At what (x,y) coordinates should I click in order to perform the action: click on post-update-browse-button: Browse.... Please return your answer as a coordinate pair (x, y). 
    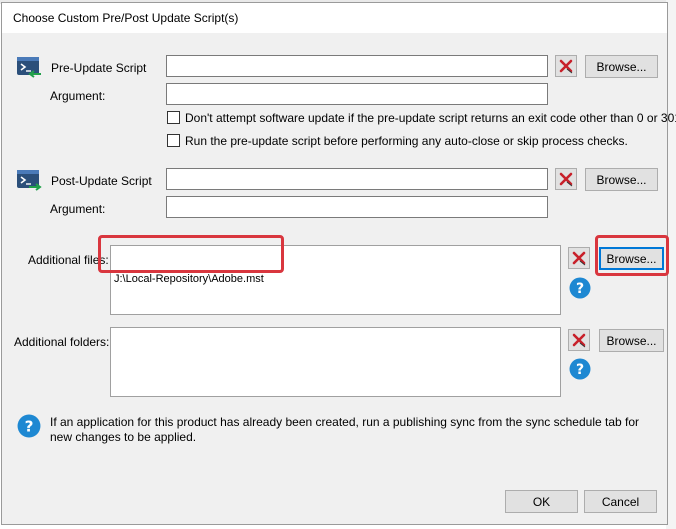
    Looking at the image, I should click on (621, 179).